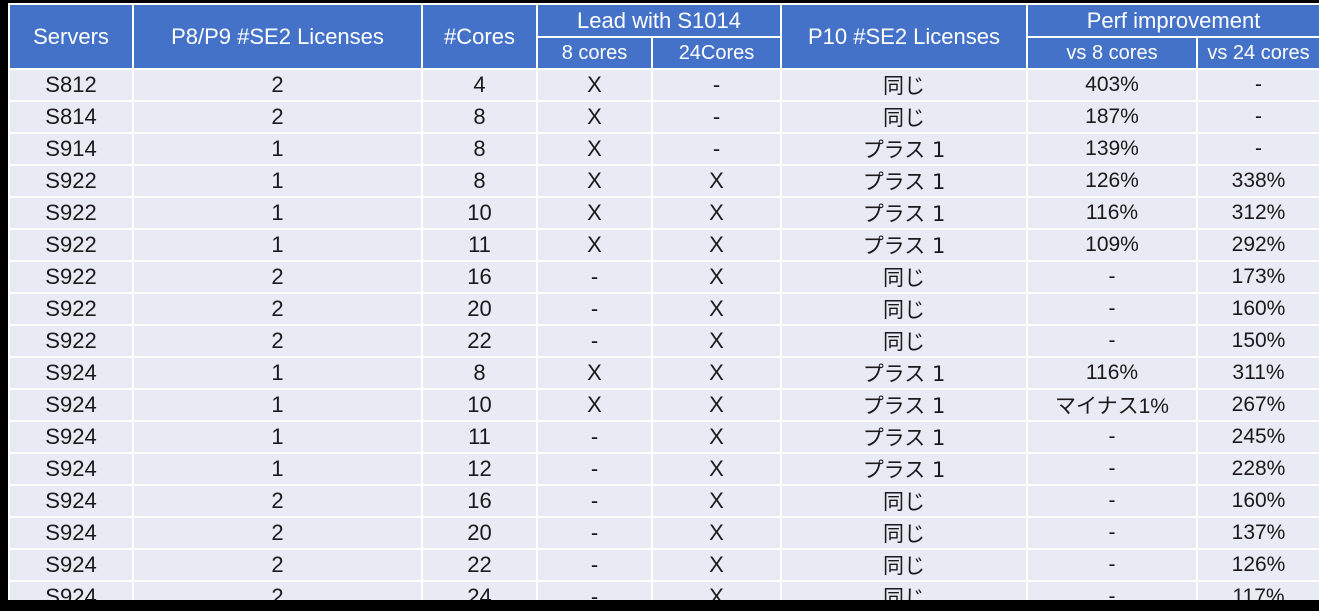  I want to click on cell-vs-8cores: 116%, so click(1112, 213).